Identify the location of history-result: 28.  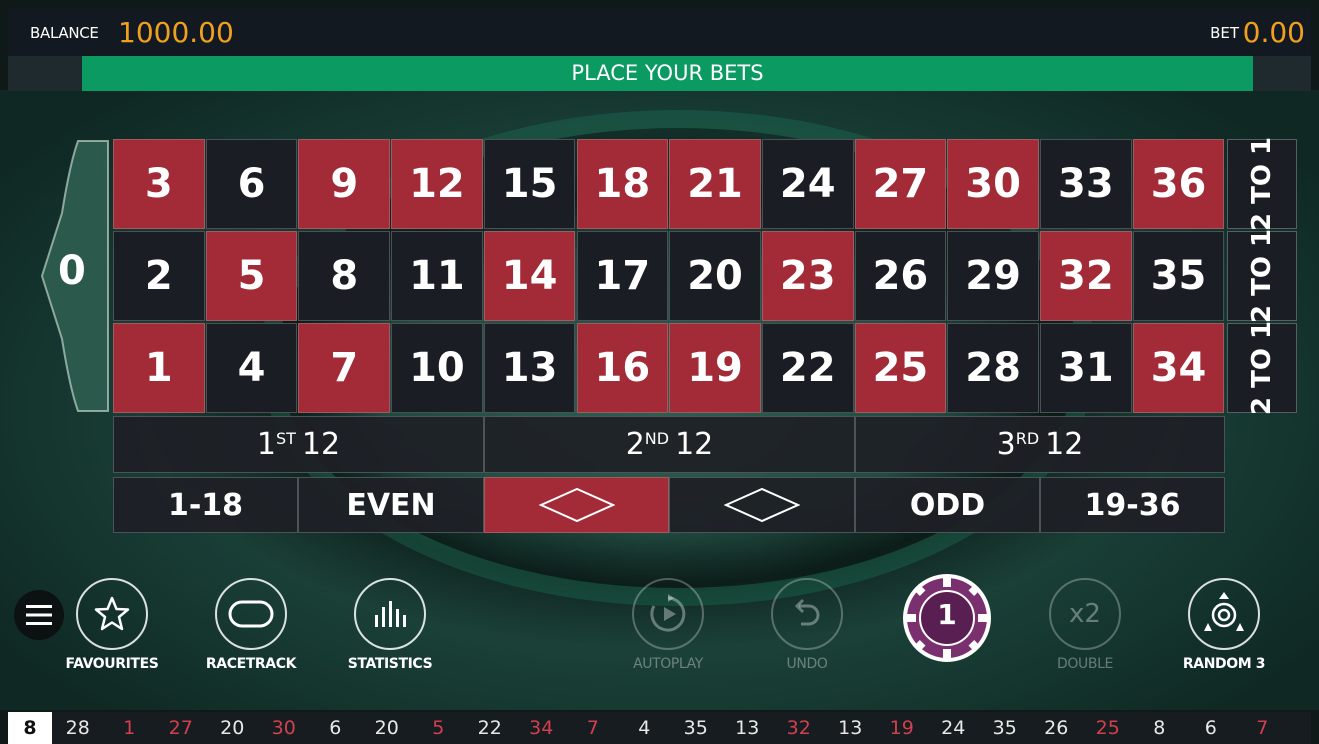
(77, 728).